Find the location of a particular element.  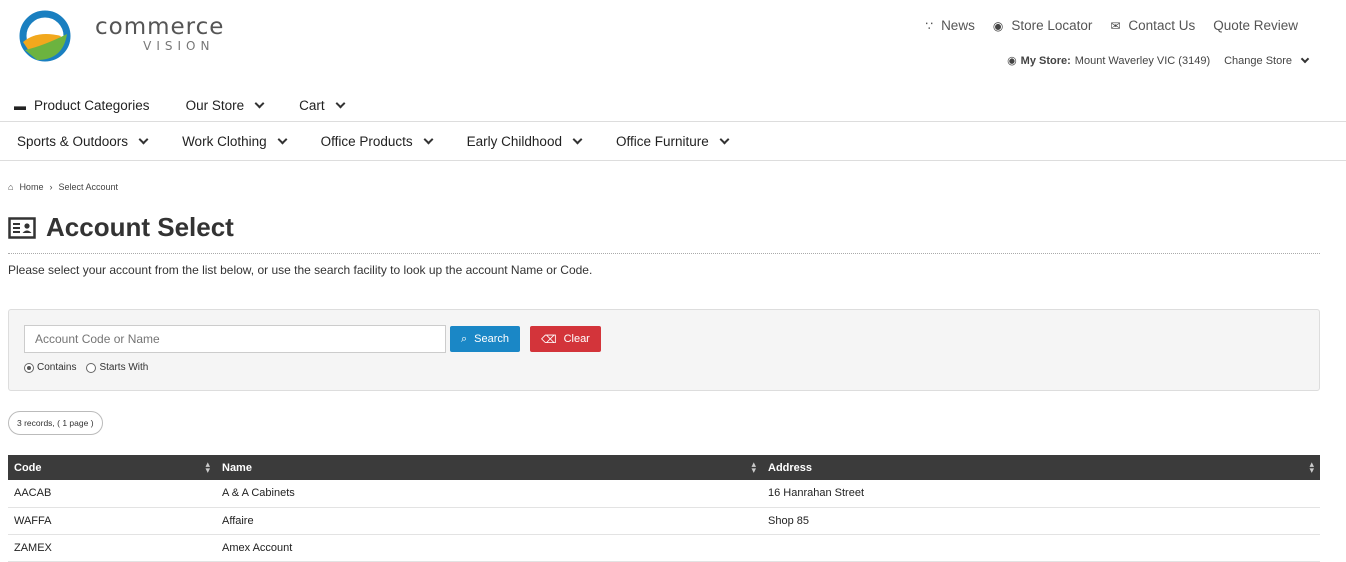

table-row: WAFFA Affaire Shop 85 is located at coordinates (664, 521).